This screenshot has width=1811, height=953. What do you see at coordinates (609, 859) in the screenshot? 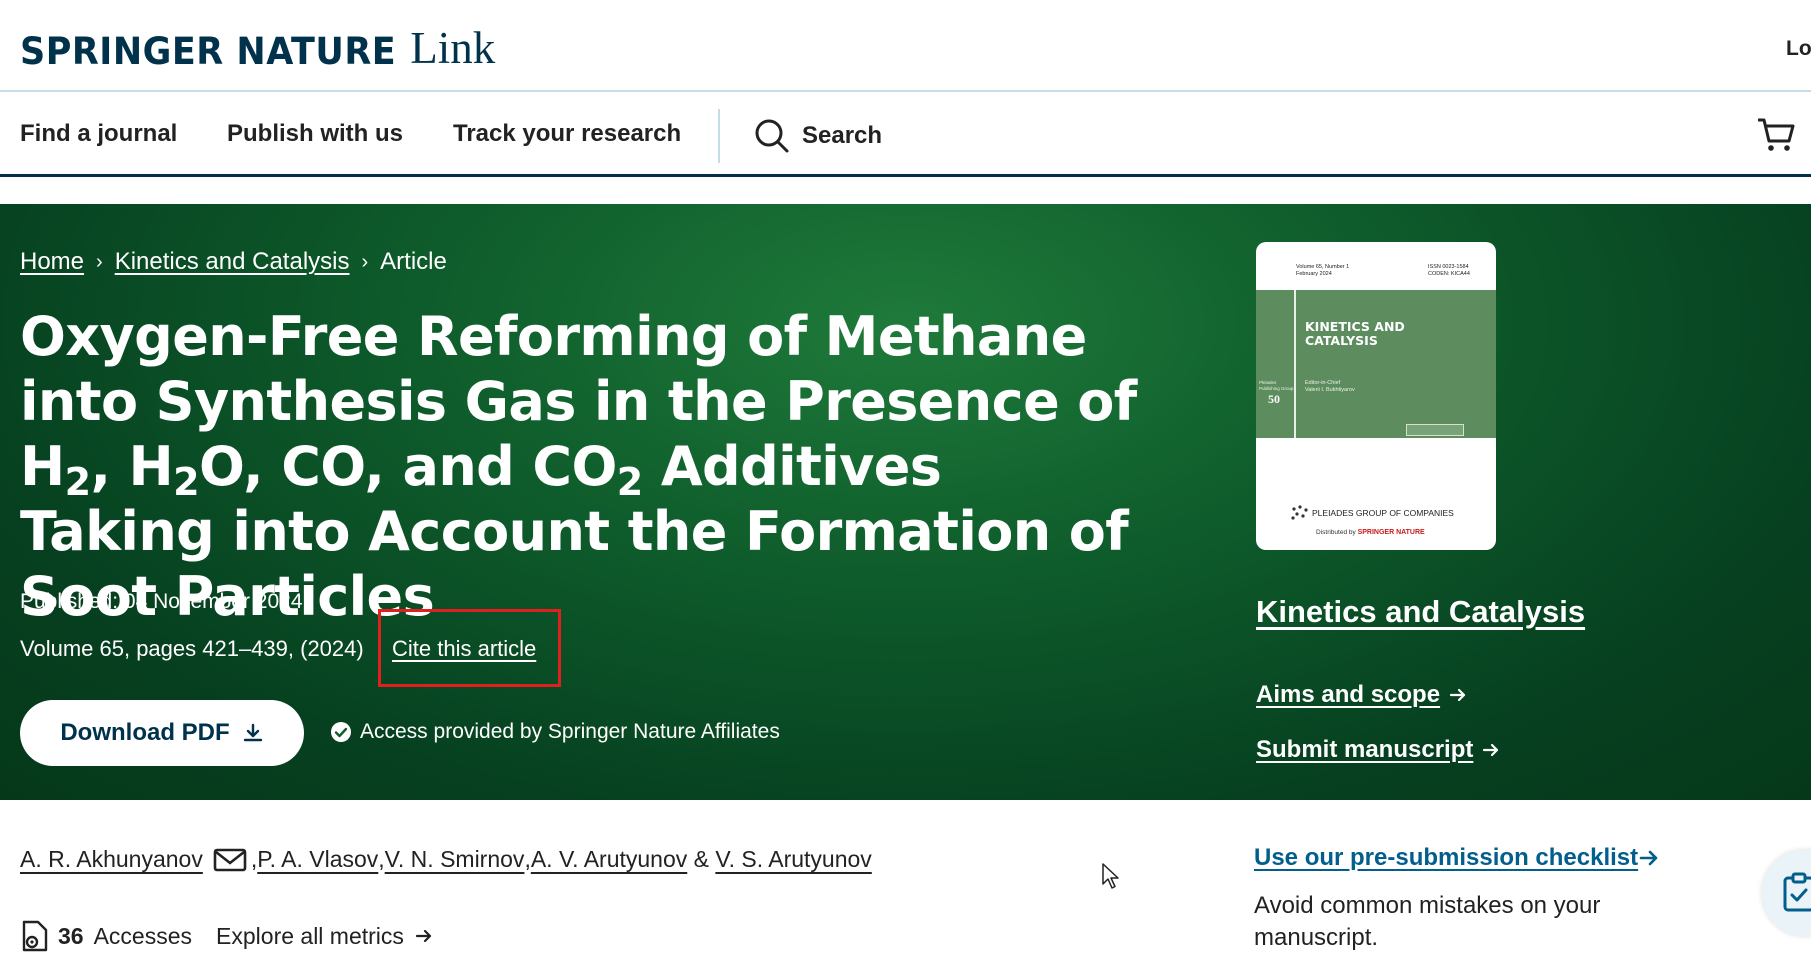
I see `author-link: A. V. Arutyunov` at bounding box center [609, 859].